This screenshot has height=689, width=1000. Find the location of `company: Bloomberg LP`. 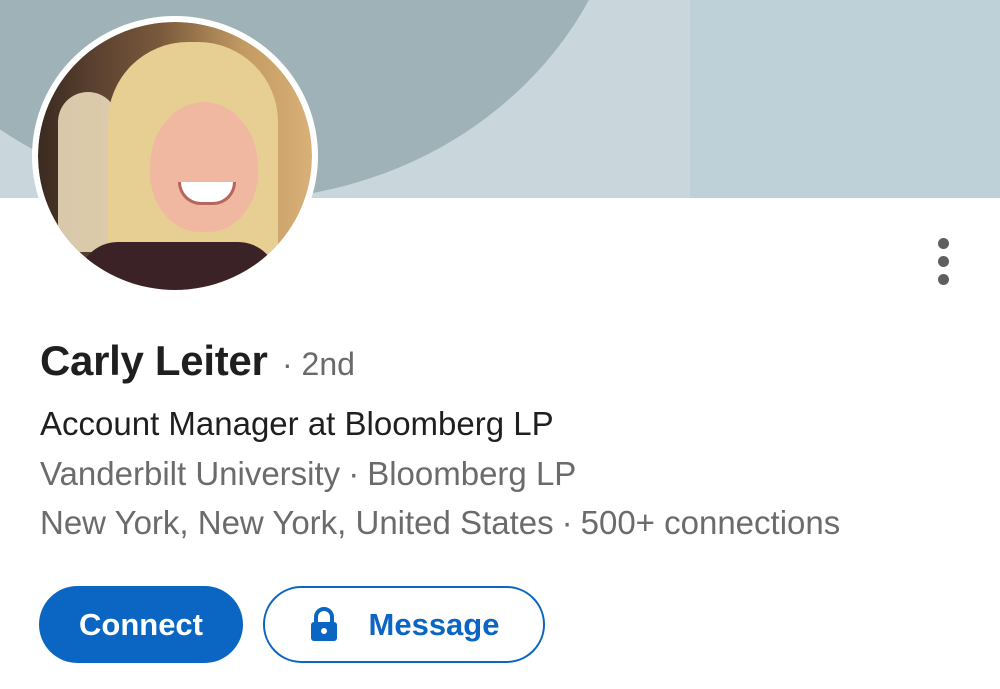

company: Bloomberg LP is located at coordinates (471, 473).